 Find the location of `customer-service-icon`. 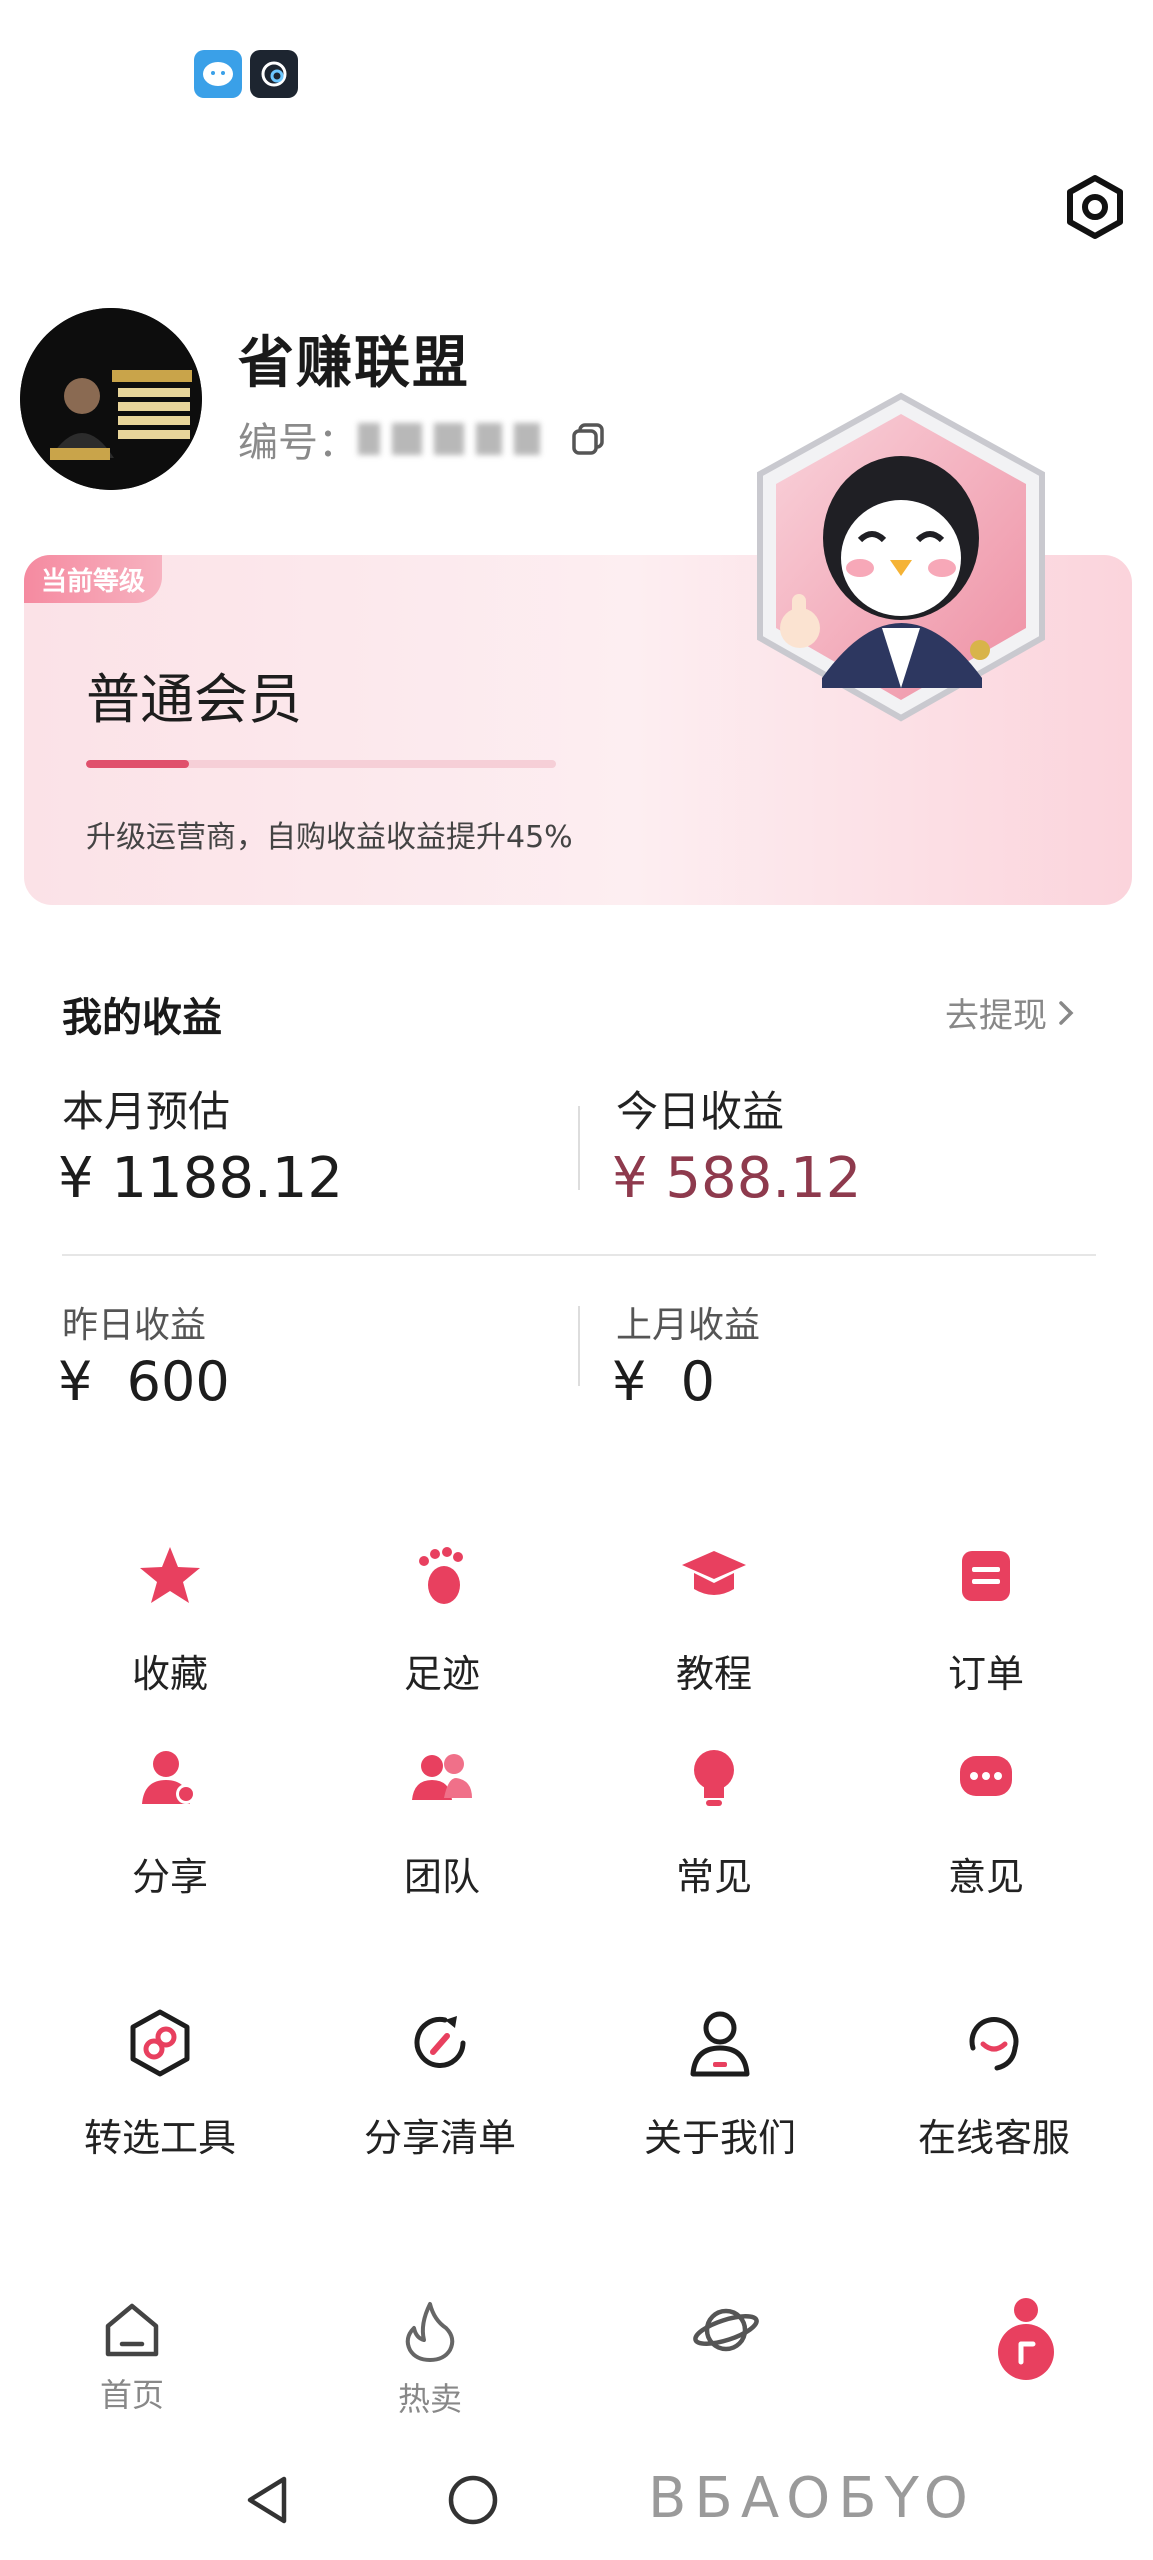

customer-service-icon is located at coordinates (994, 2043).